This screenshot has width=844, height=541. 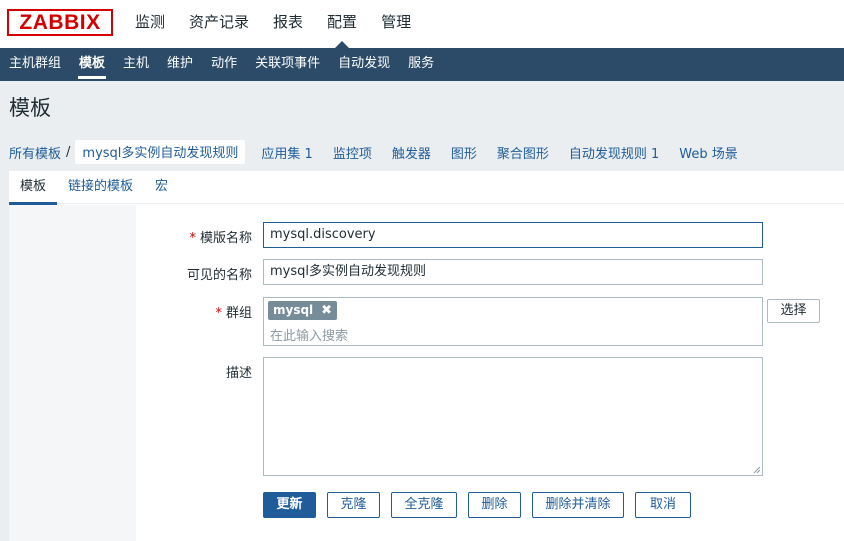 What do you see at coordinates (513, 321) in the screenshot?
I see `groups-multiselect: mysql ✖ 在此输入搜索` at bounding box center [513, 321].